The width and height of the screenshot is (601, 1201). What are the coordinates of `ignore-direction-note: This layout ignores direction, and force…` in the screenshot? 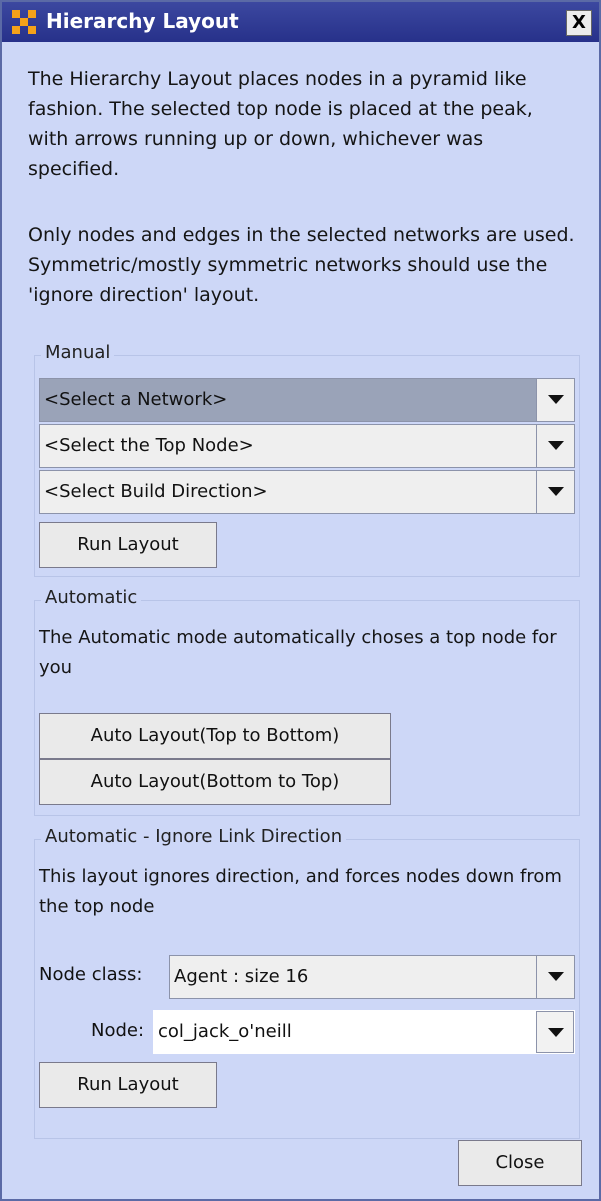 It's located at (300, 891).